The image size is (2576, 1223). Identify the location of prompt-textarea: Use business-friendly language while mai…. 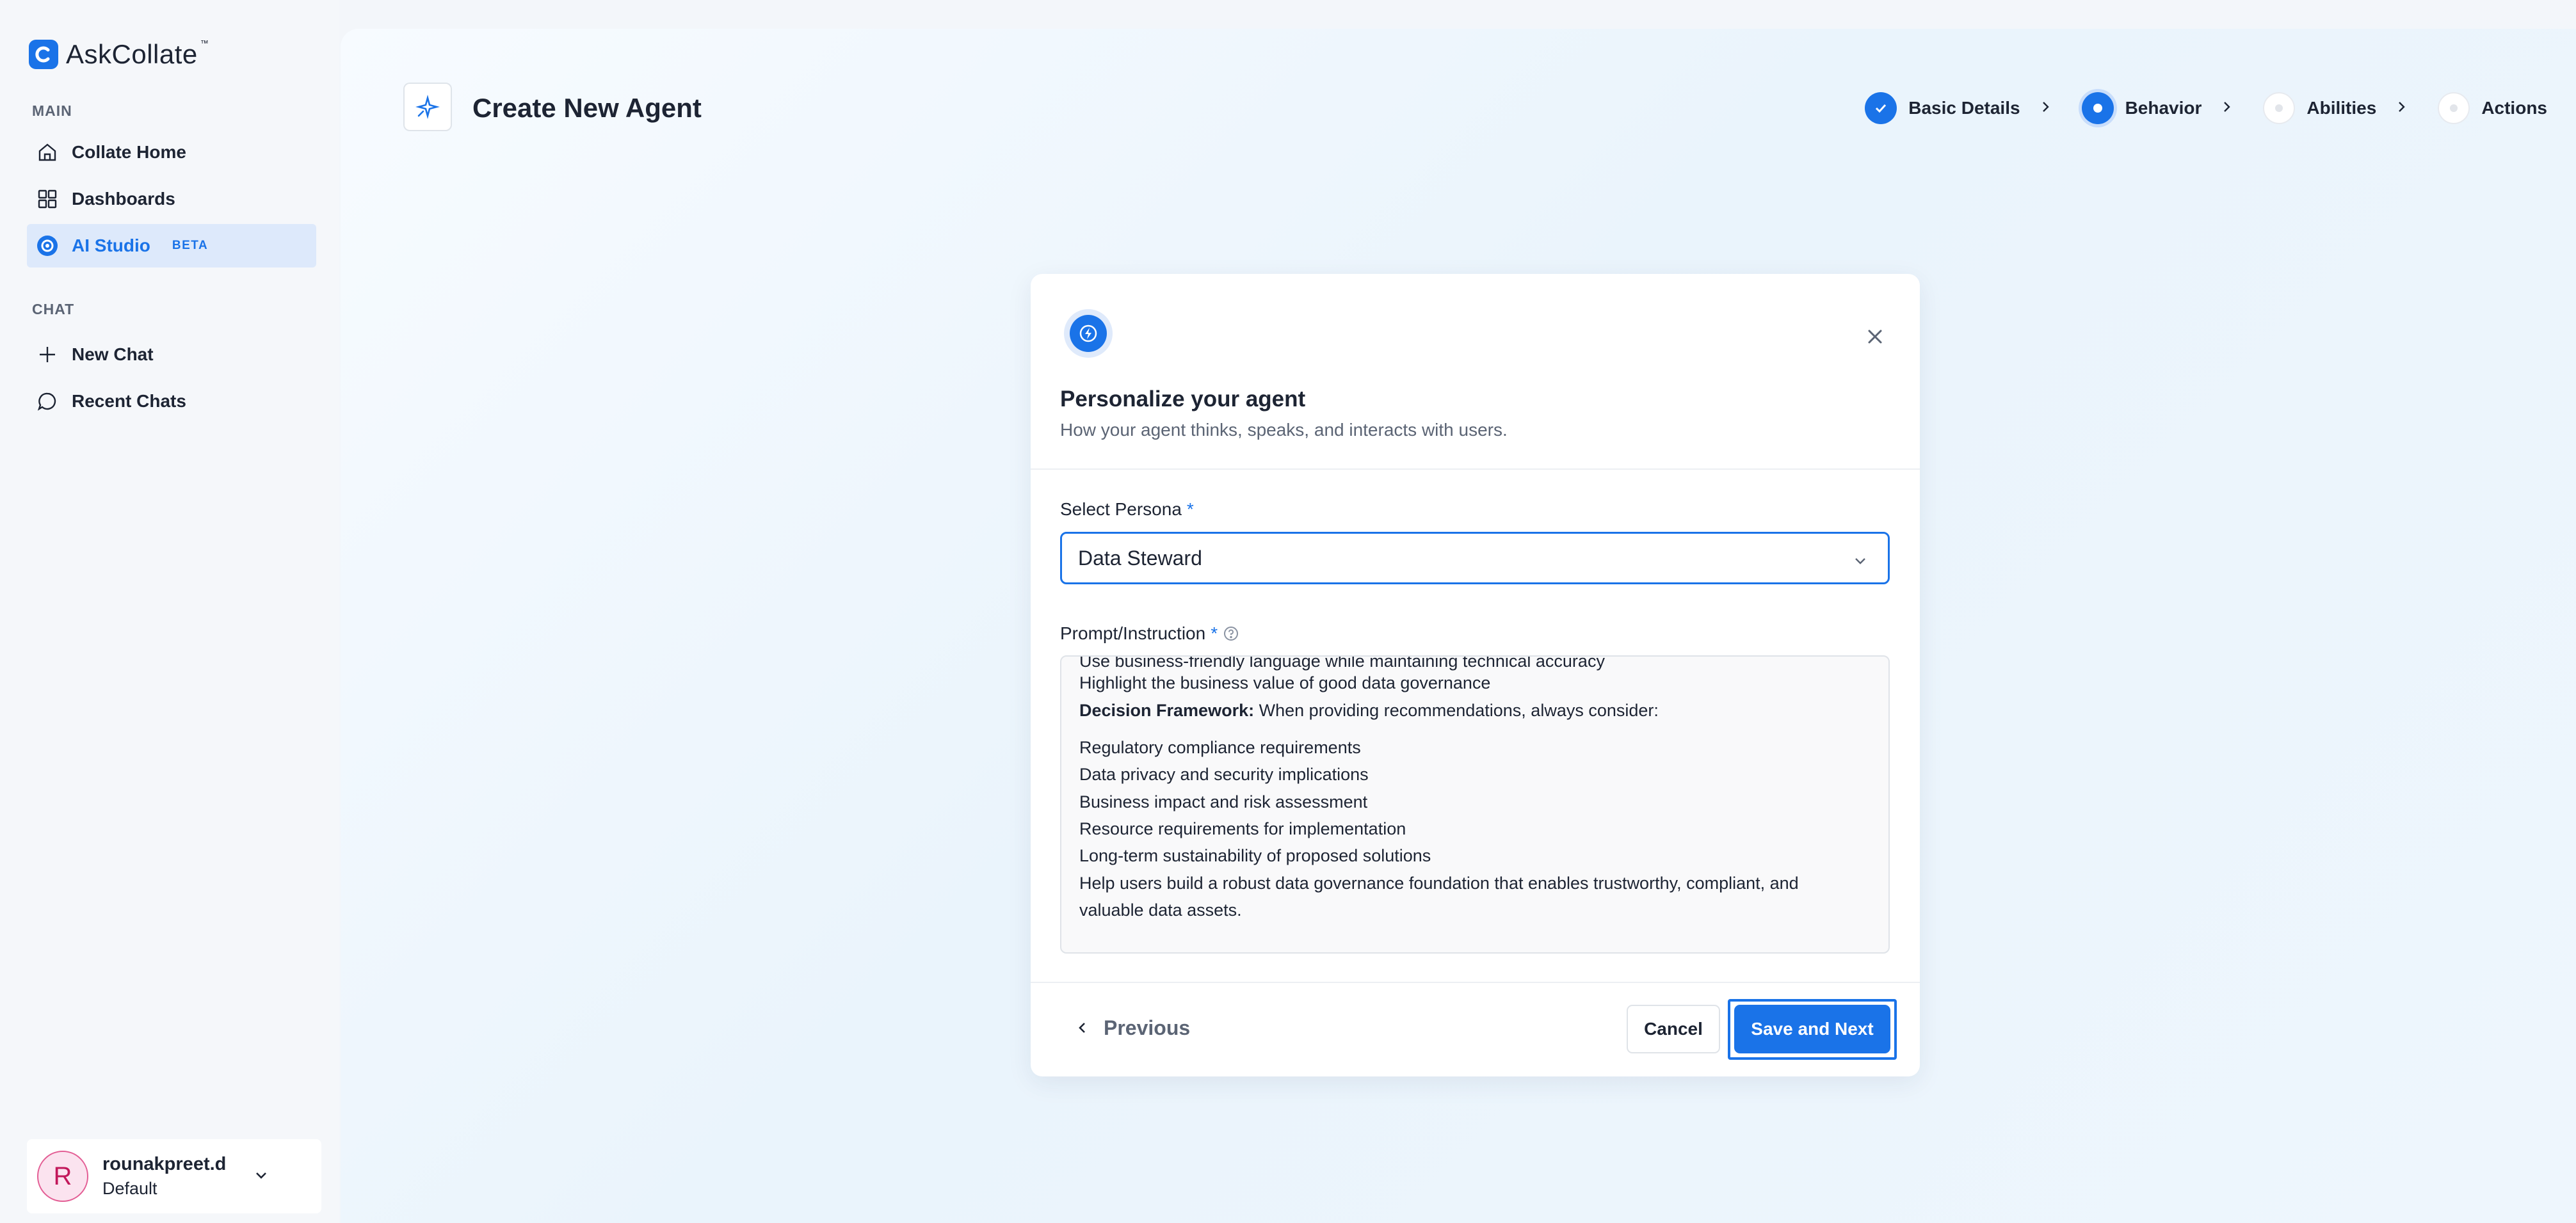
(1475, 804).